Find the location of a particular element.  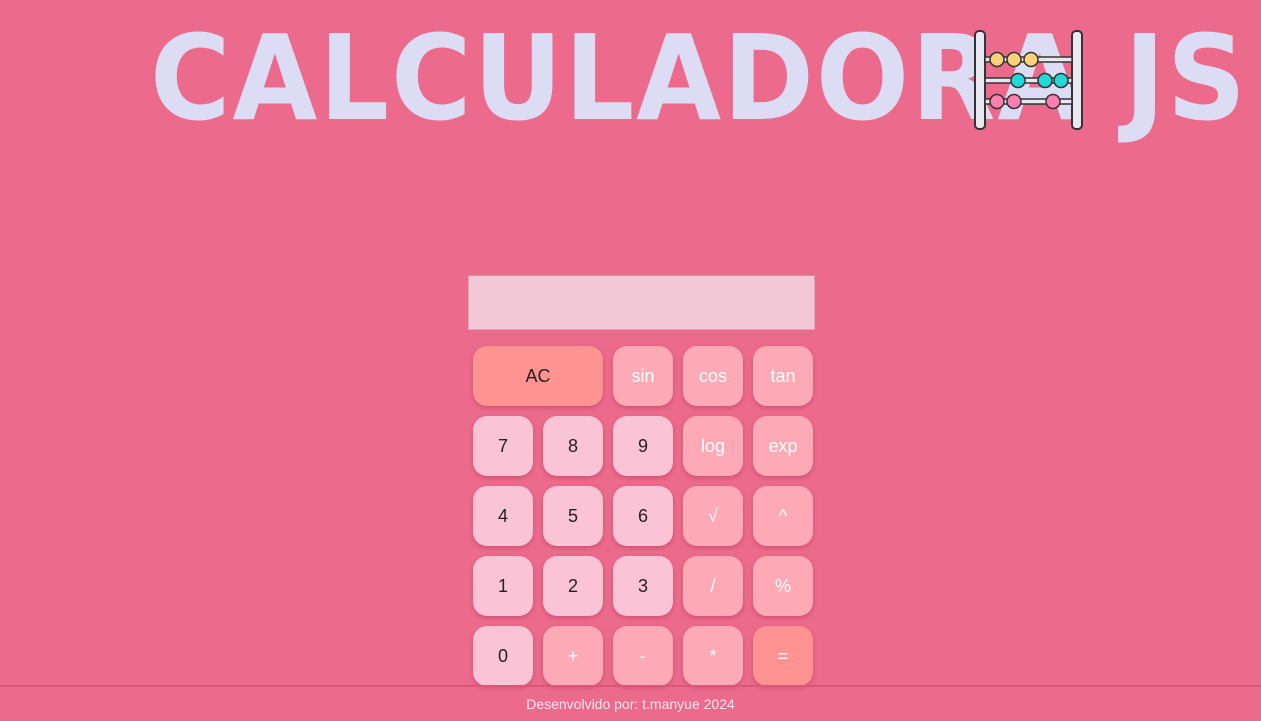

footer: Desenvolvido por: t.manyue 2024 is located at coordinates (630, 703).